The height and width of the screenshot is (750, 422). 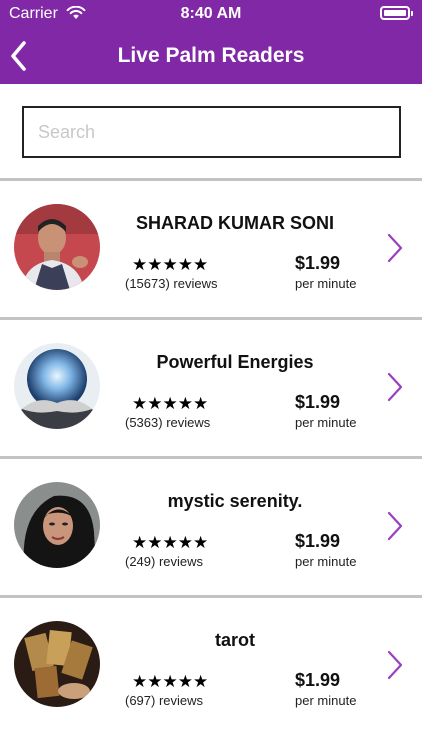 What do you see at coordinates (164, 561) in the screenshot?
I see `review-count: (249) reviews` at bounding box center [164, 561].